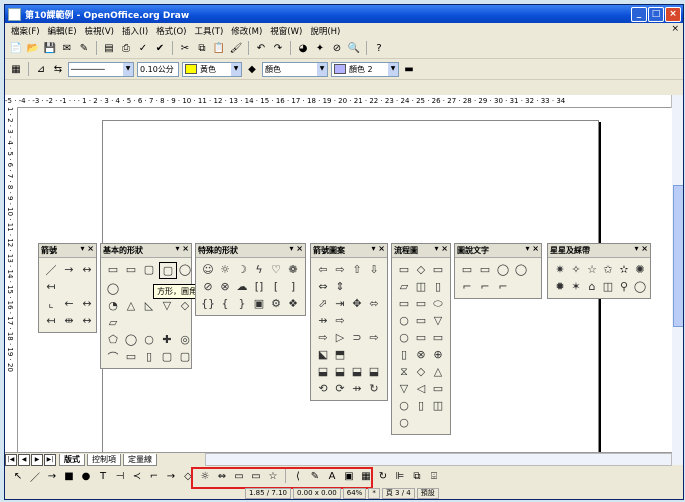 This screenshot has height=502, width=685. I want to click on parallelogram-icon: ▱, so click(113, 322).